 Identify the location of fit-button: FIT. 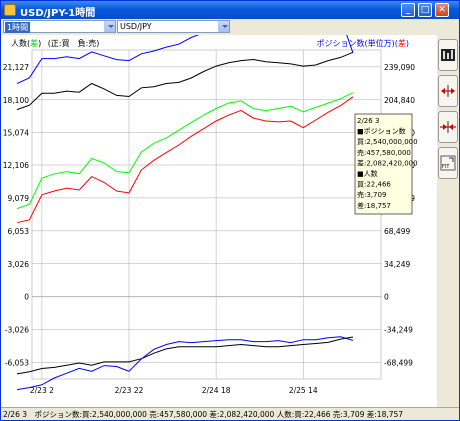
(448, 163).